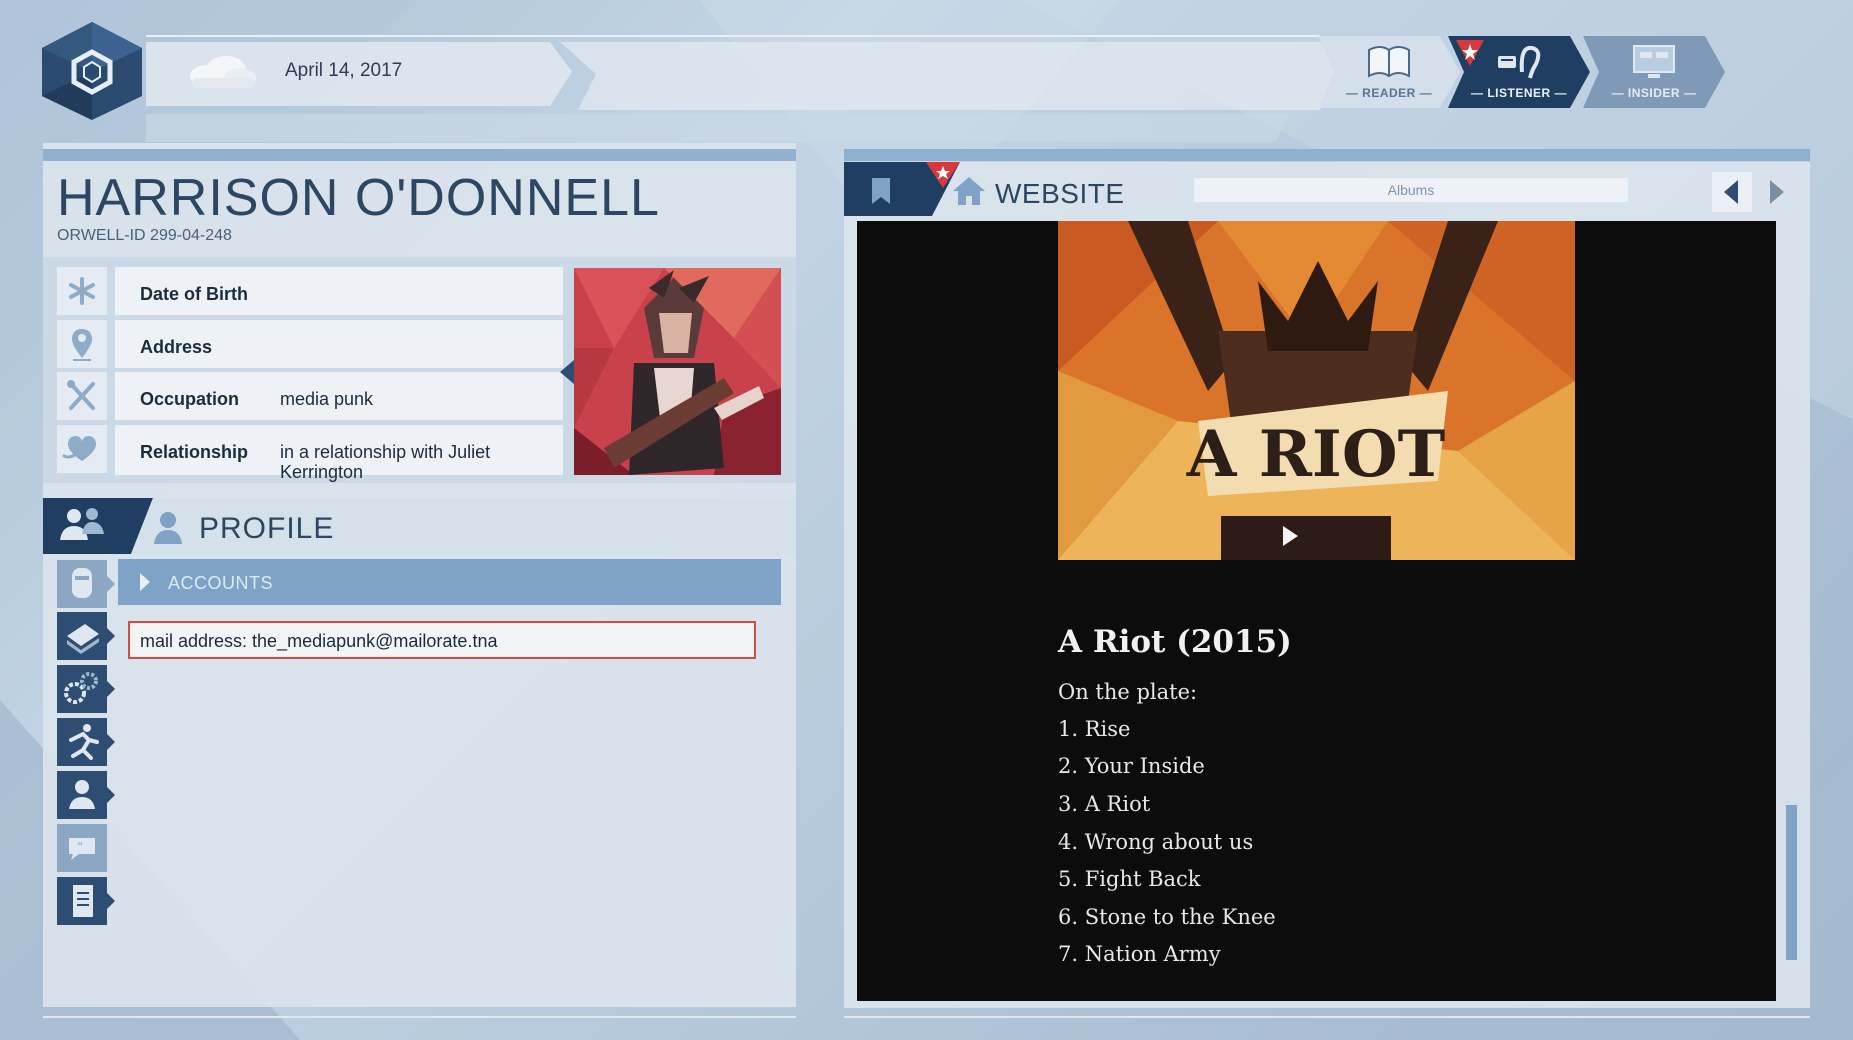 Image resolution: width=1853 pixels, height=1040 pixels. I want to click on relationship-icon-cell, so click(82, 449).